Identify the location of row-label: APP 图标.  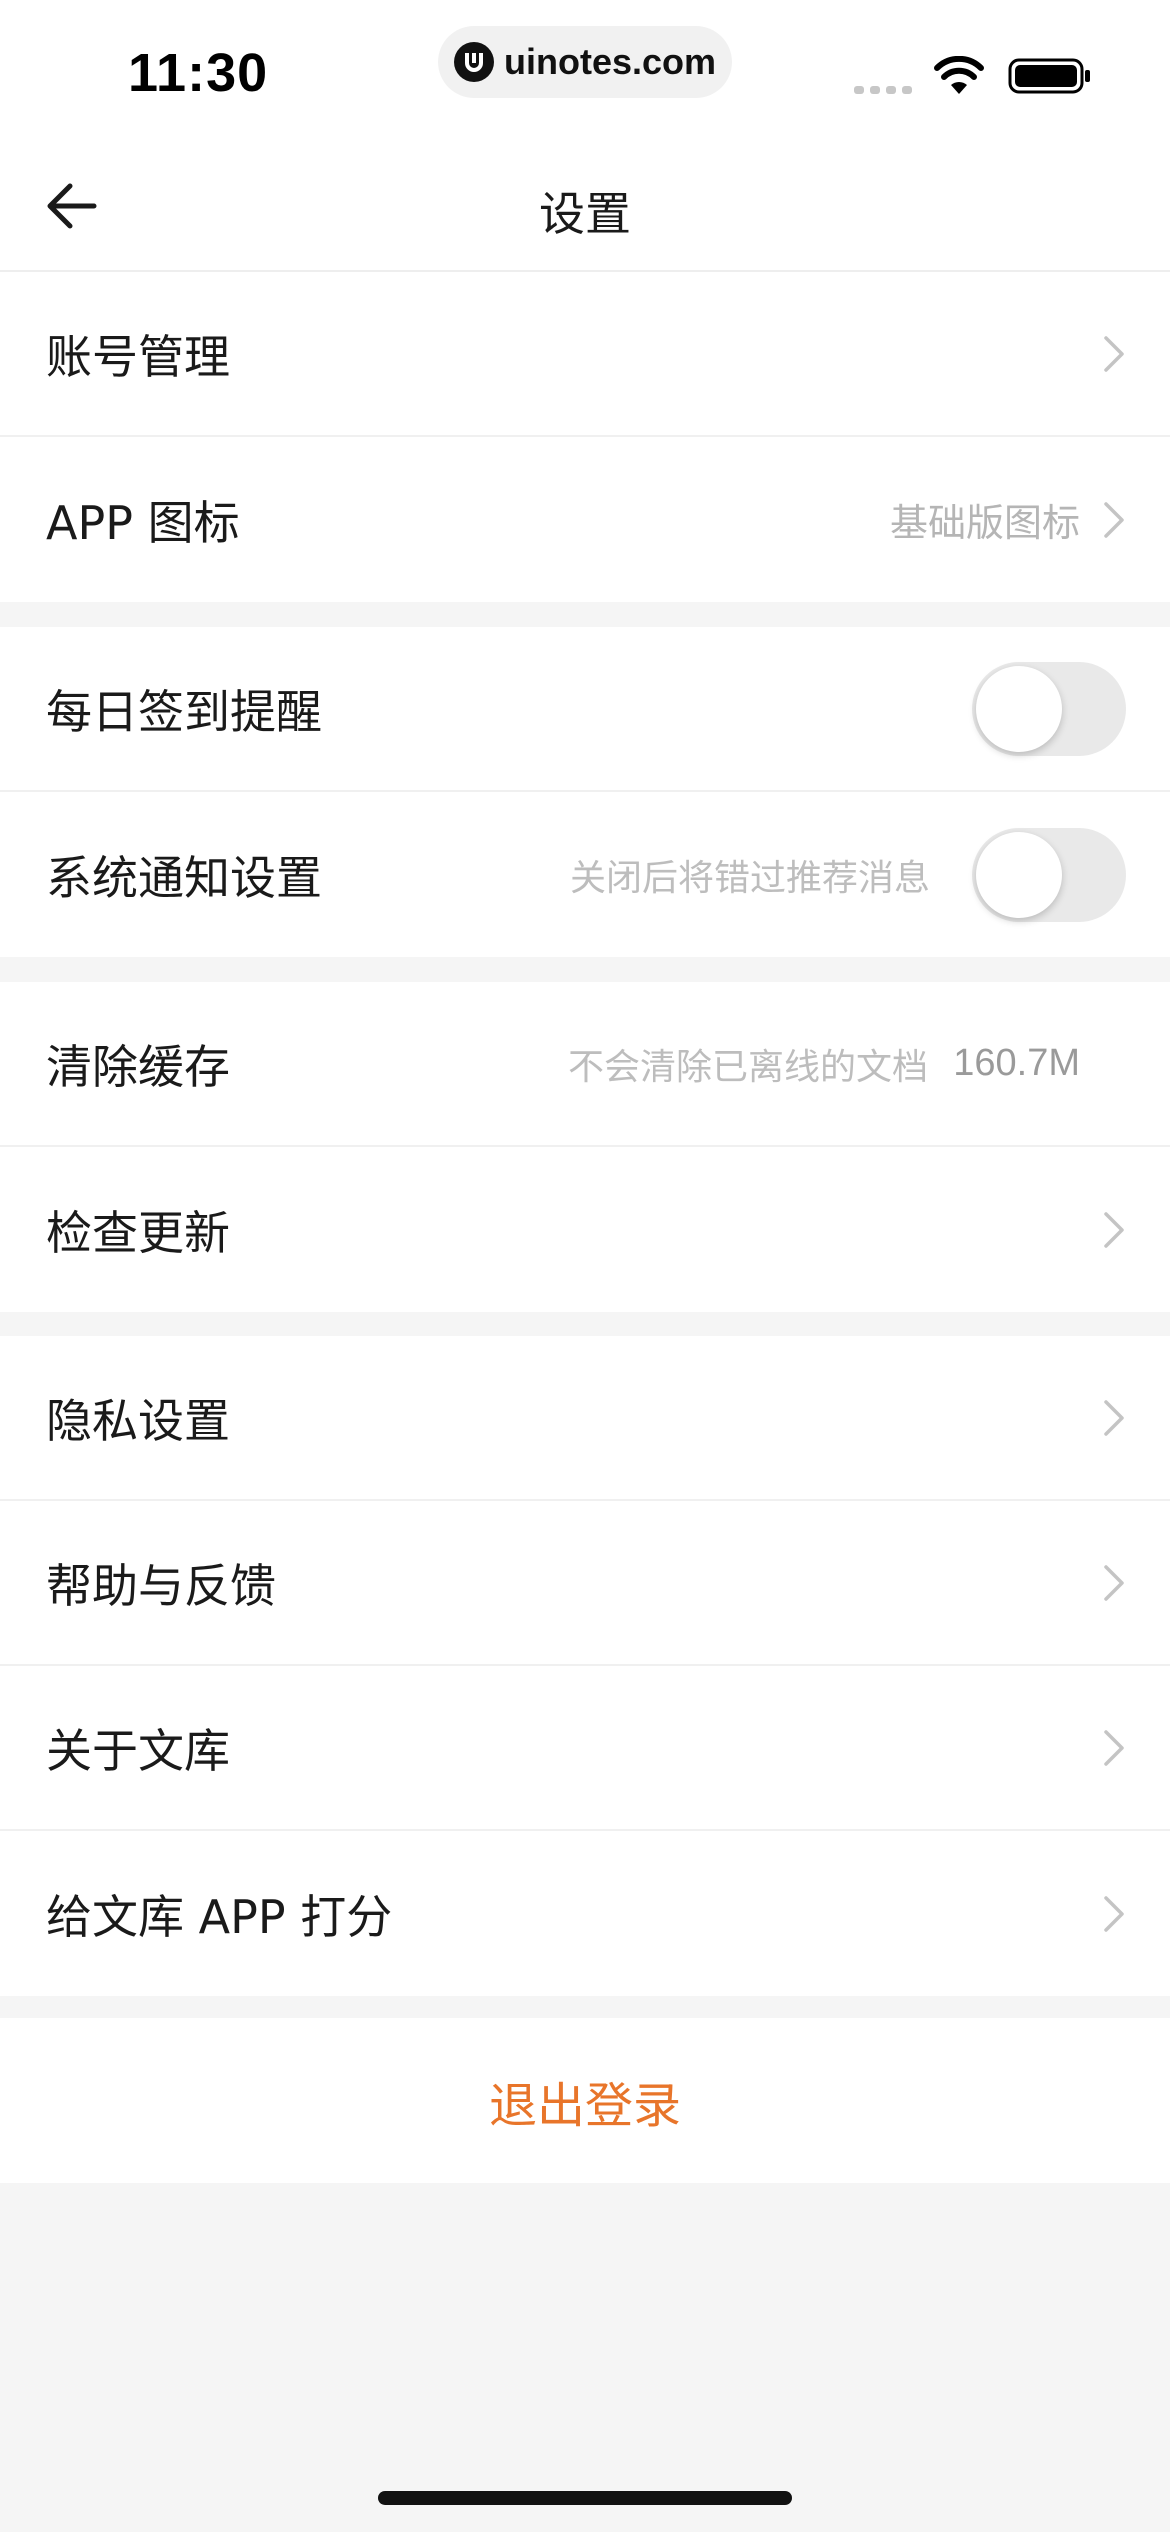
(143, 522).